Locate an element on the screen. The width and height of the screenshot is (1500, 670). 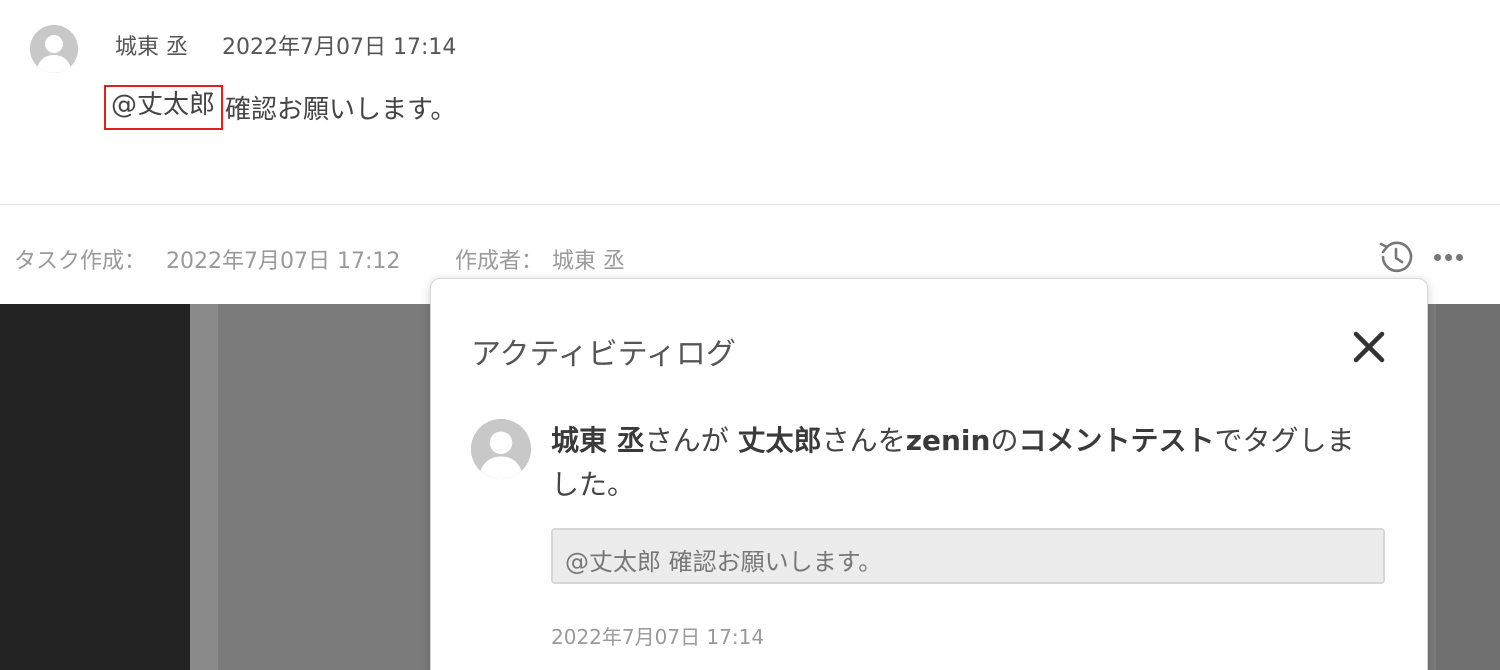
target-name: 丈太郎 is located at coordinates (780, 440).